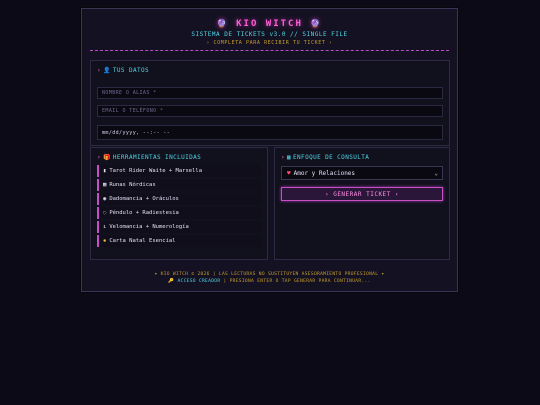  I want to click on chevron-down-icon: ⌄, so click(436, 173).